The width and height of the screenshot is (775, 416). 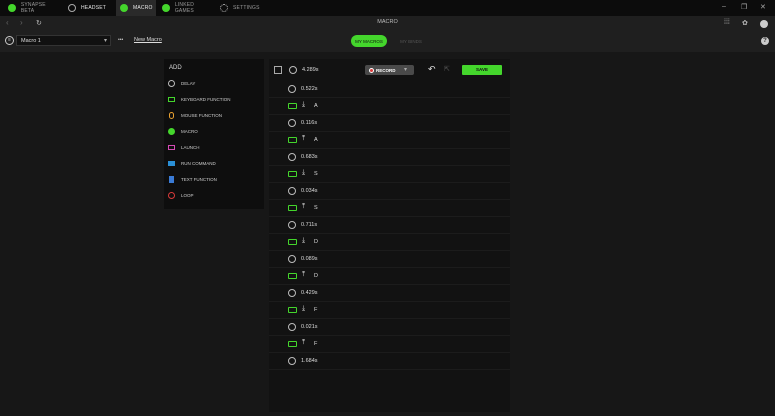 What do you see at coordinates (215, 163) in the screenshot?
I see `add-run-command: RUN COMMAND` at bounding box center [215, 163].